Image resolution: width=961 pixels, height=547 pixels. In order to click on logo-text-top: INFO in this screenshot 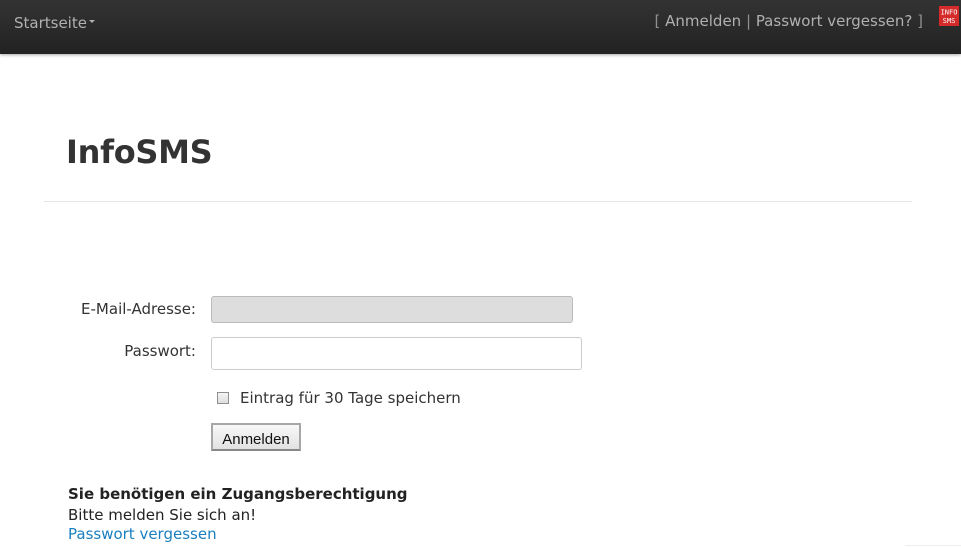, I will do `click(949, 13)`.